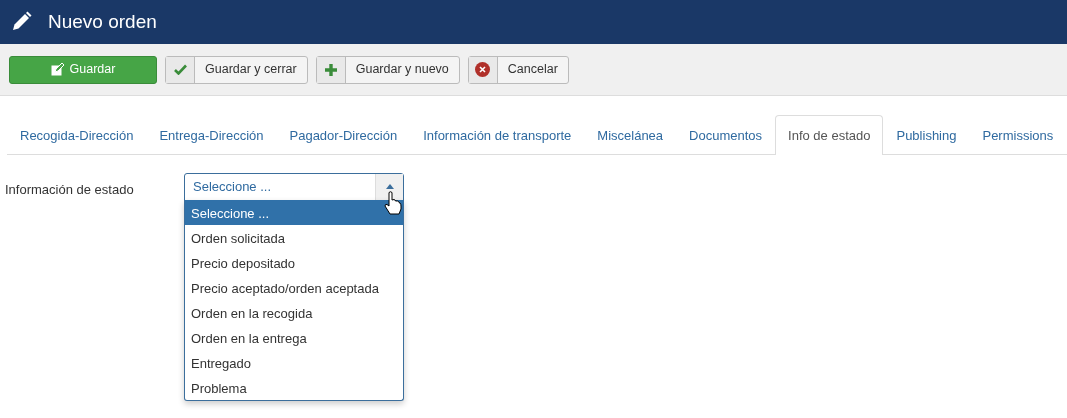 The image size is (1067, 418). Describe the element at coordinates (294, 337) in the screenshot. I see `dropdown-option: Orden en la entrega` at that location.